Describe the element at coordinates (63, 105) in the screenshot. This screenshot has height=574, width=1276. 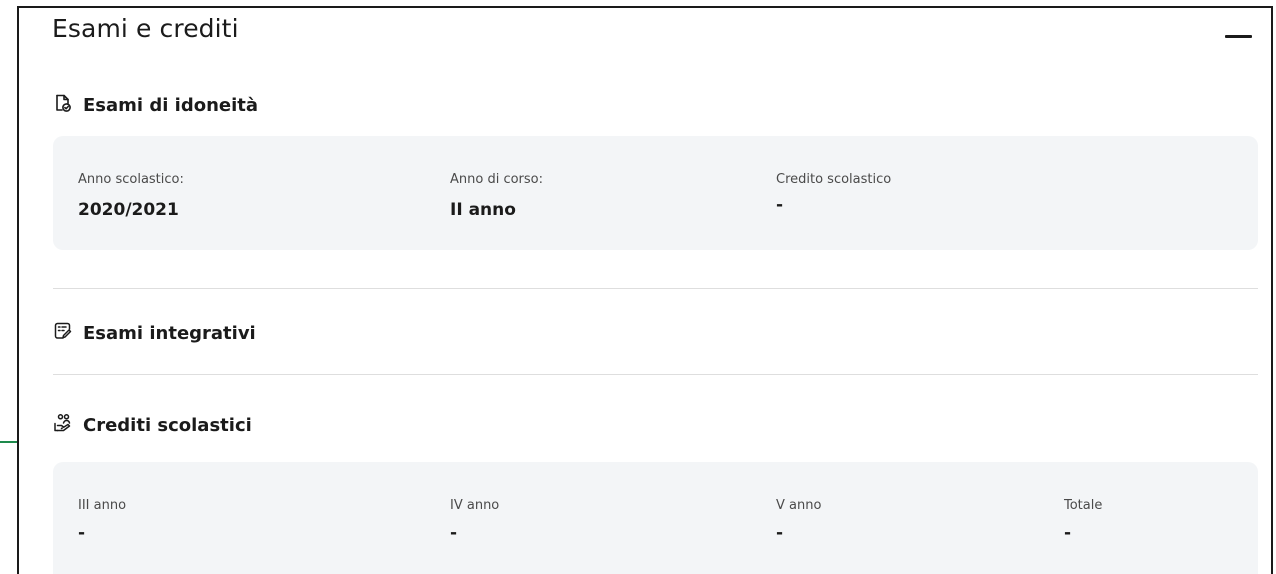
I see `document-check-icon` at that location.